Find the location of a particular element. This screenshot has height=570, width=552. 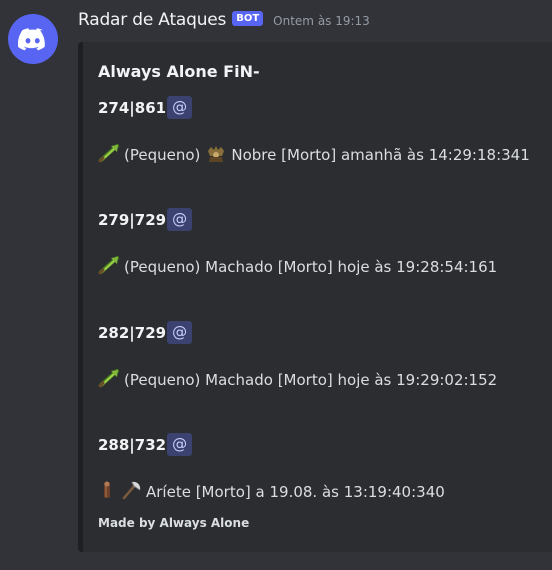

attack-size: (Pequeno) is located at coordinates (162, 155).